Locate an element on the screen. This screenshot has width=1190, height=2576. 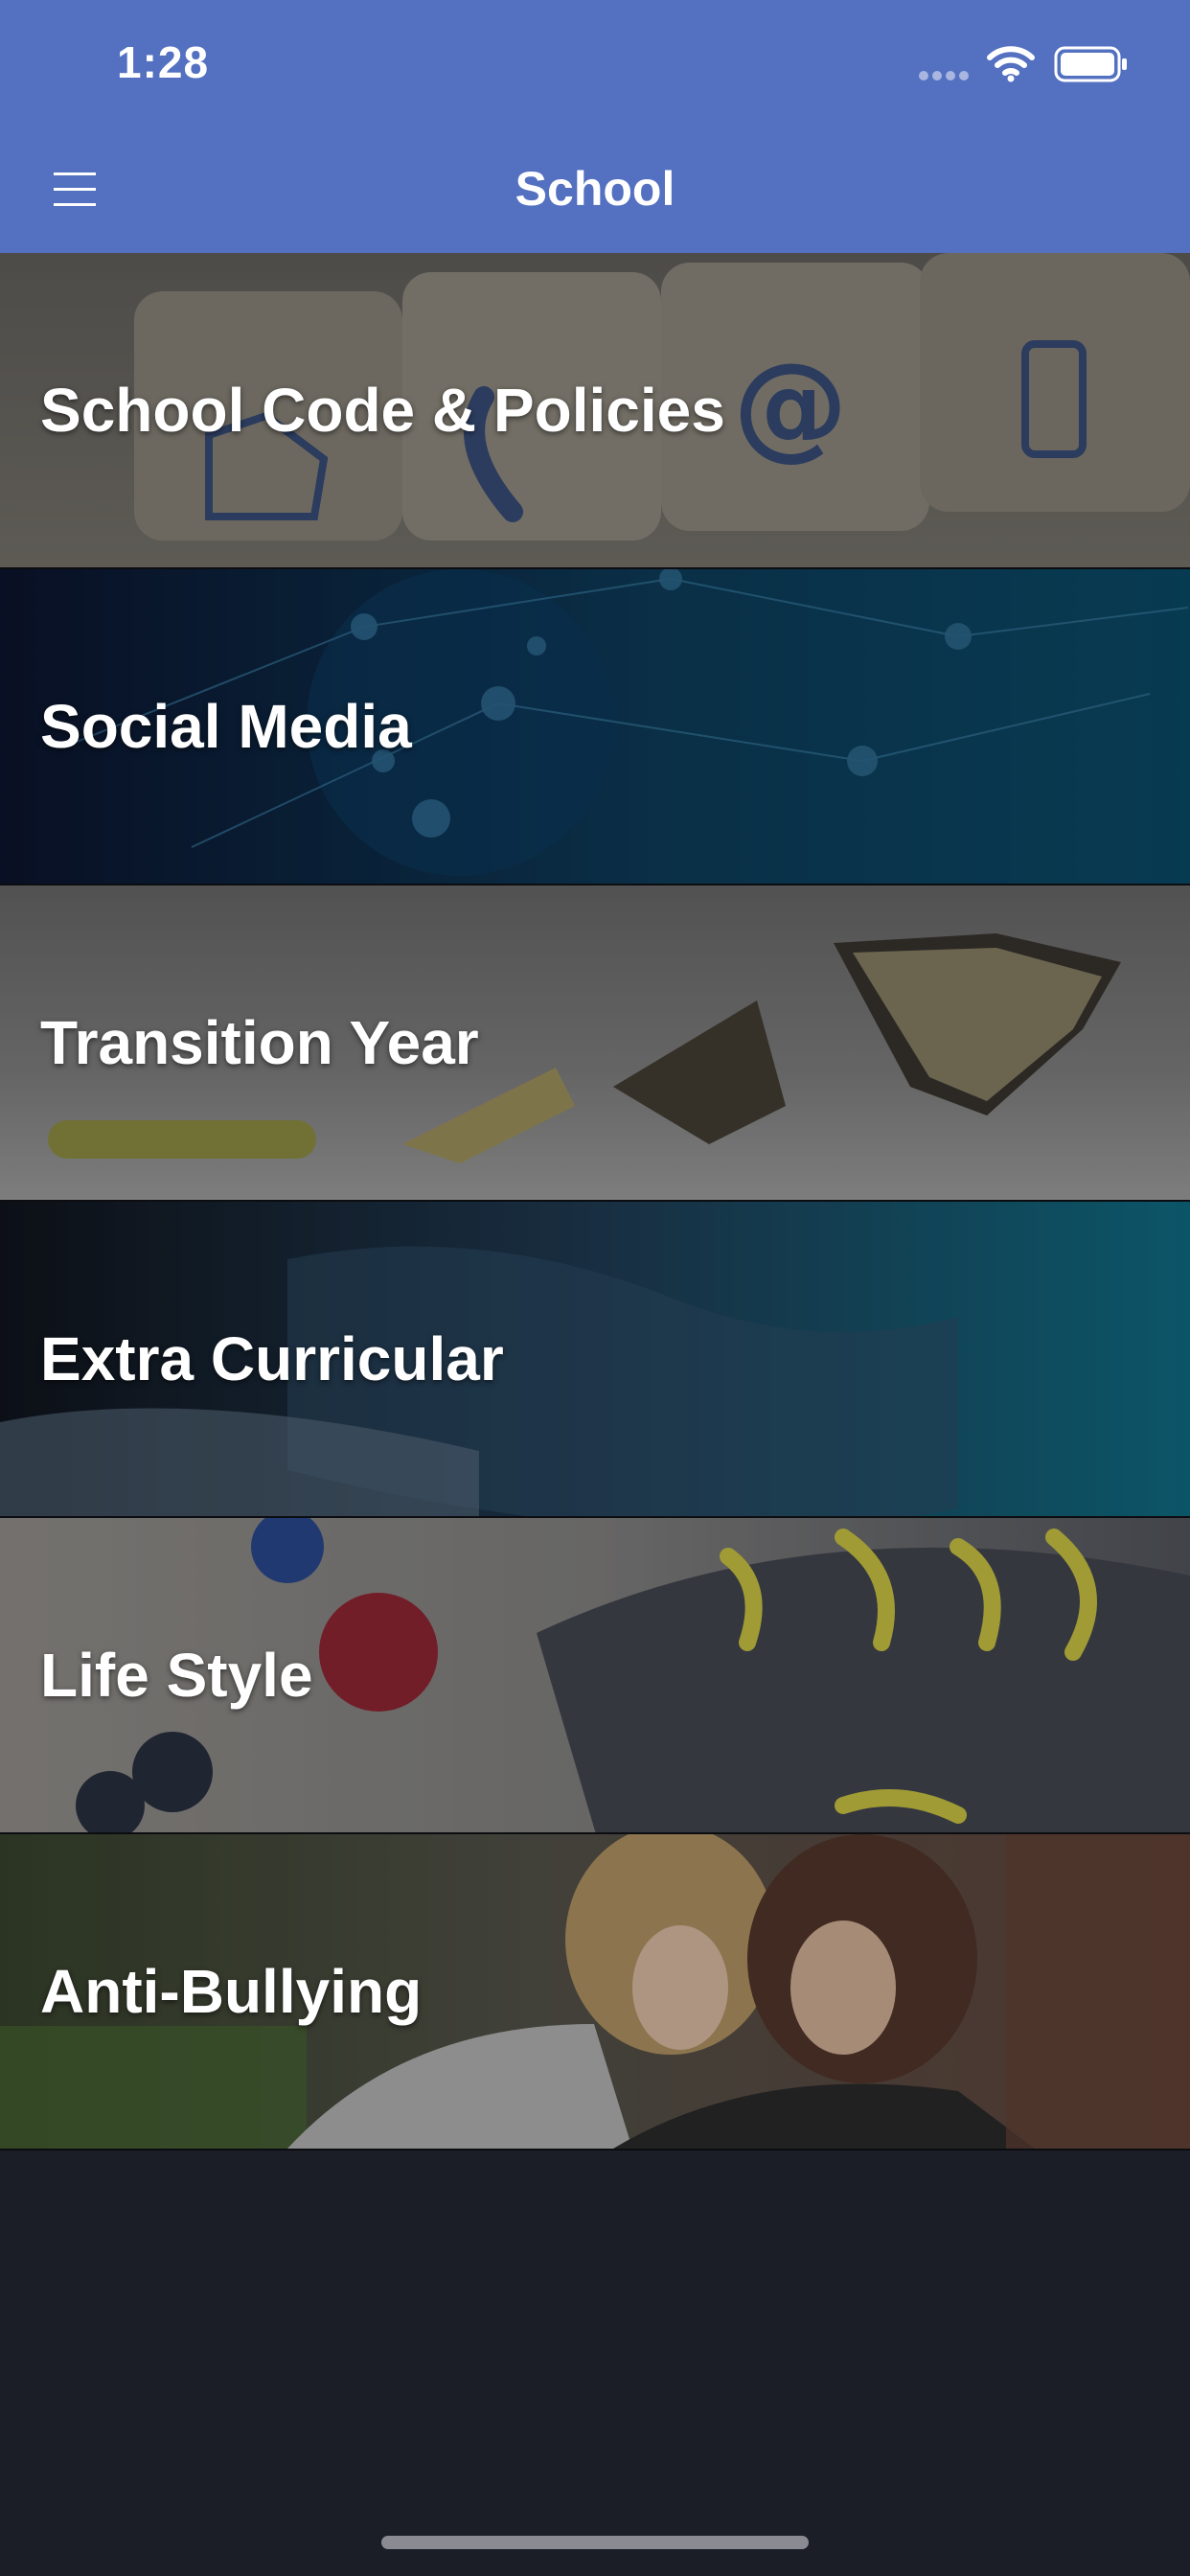
category-label: School Code & Policies is located at coordinates (382, 410).